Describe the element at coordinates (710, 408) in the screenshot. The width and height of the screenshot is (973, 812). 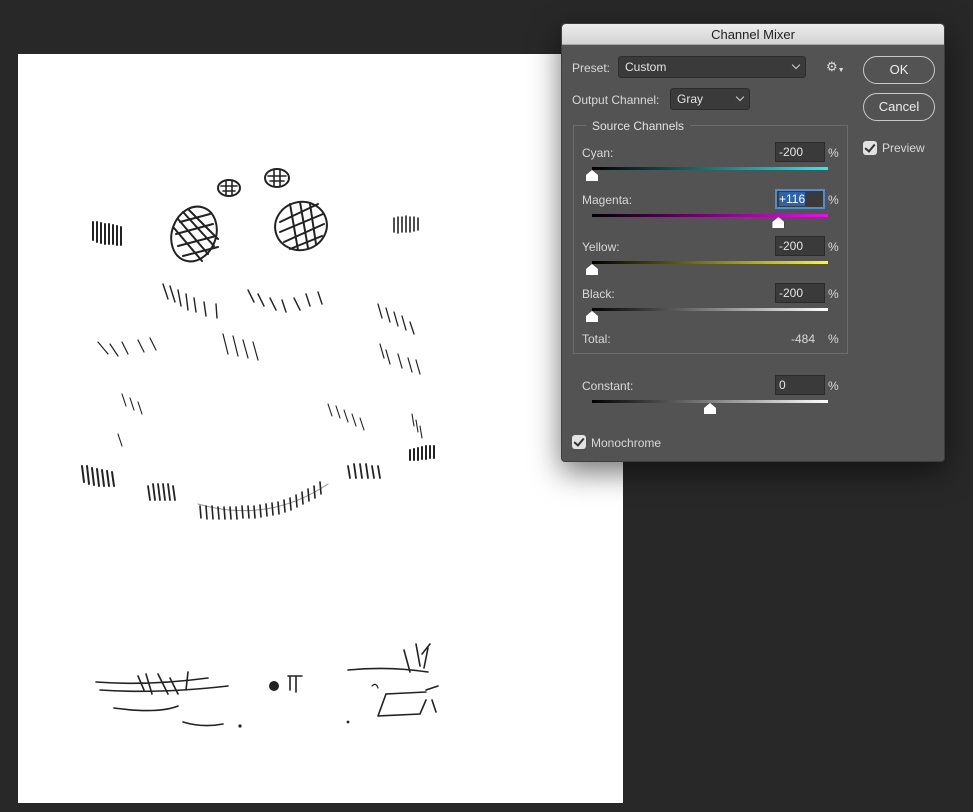
I see `constant-slider-thumb` at that location.